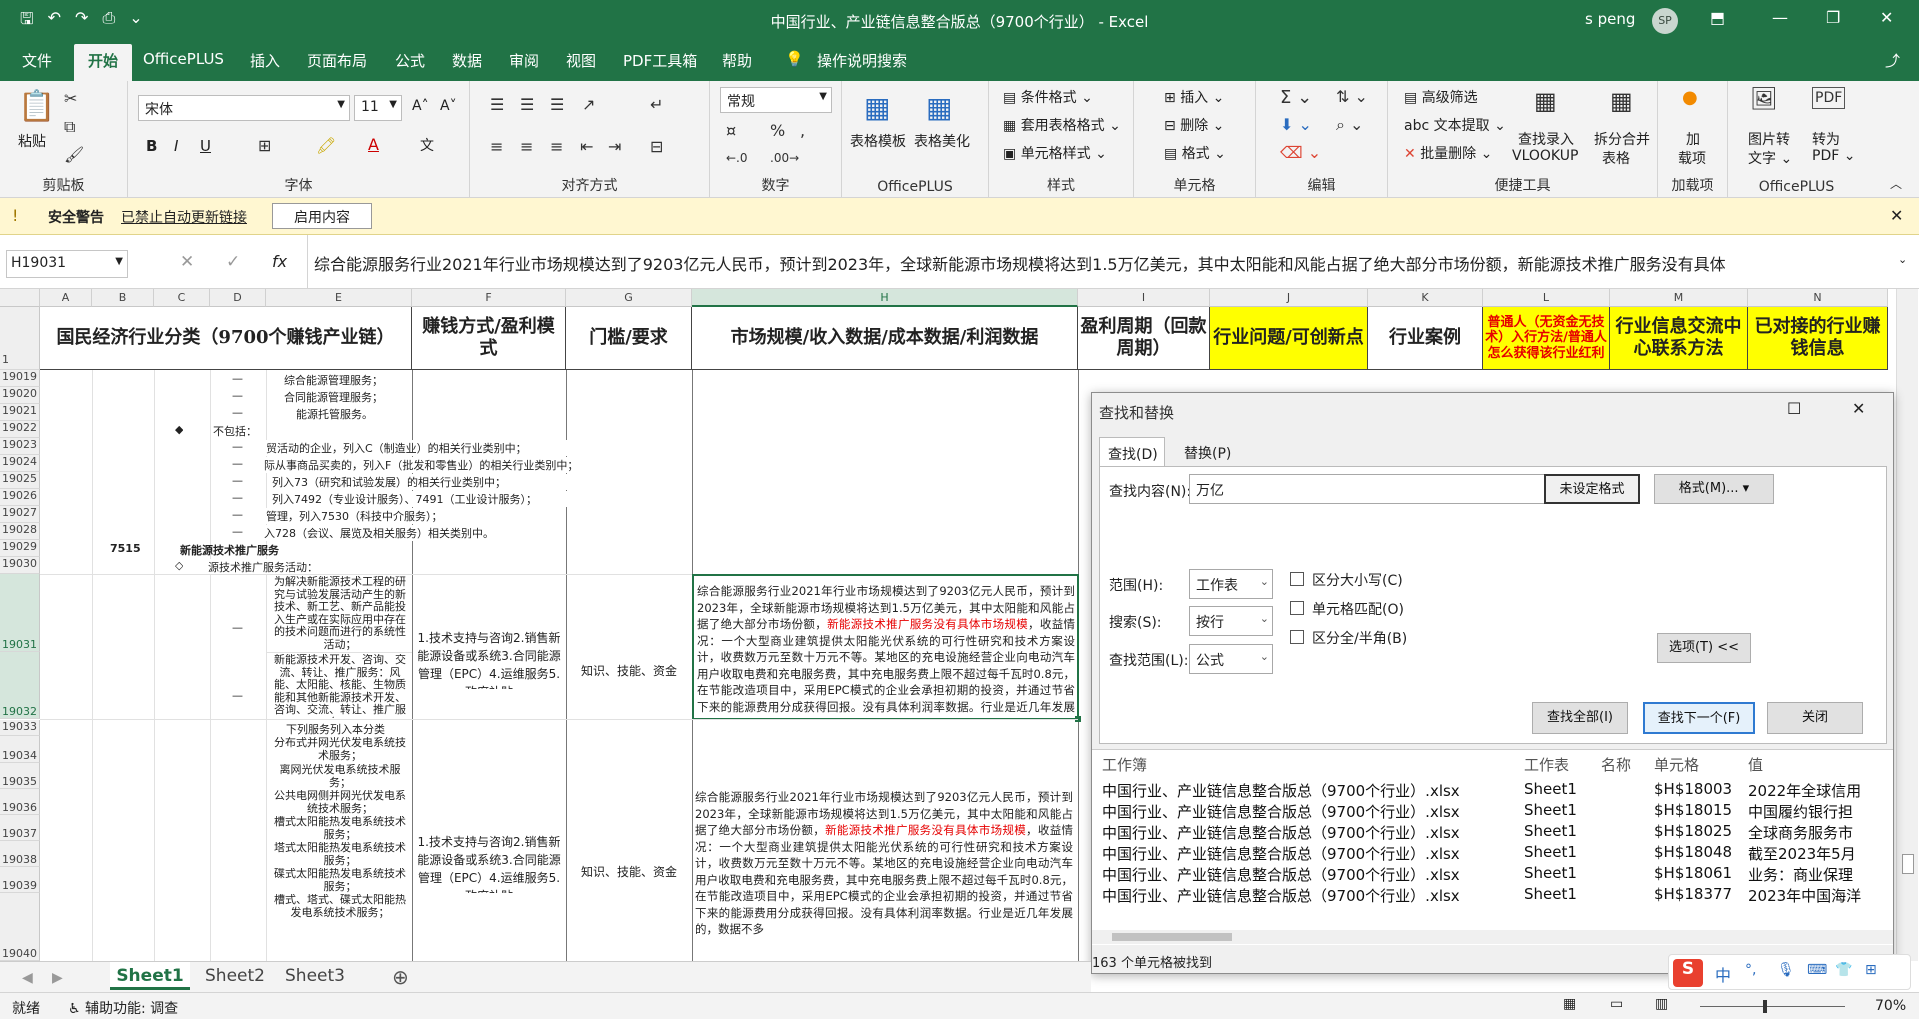  I want to click on increase-indent-icon: ⇥, so click(614, 146).